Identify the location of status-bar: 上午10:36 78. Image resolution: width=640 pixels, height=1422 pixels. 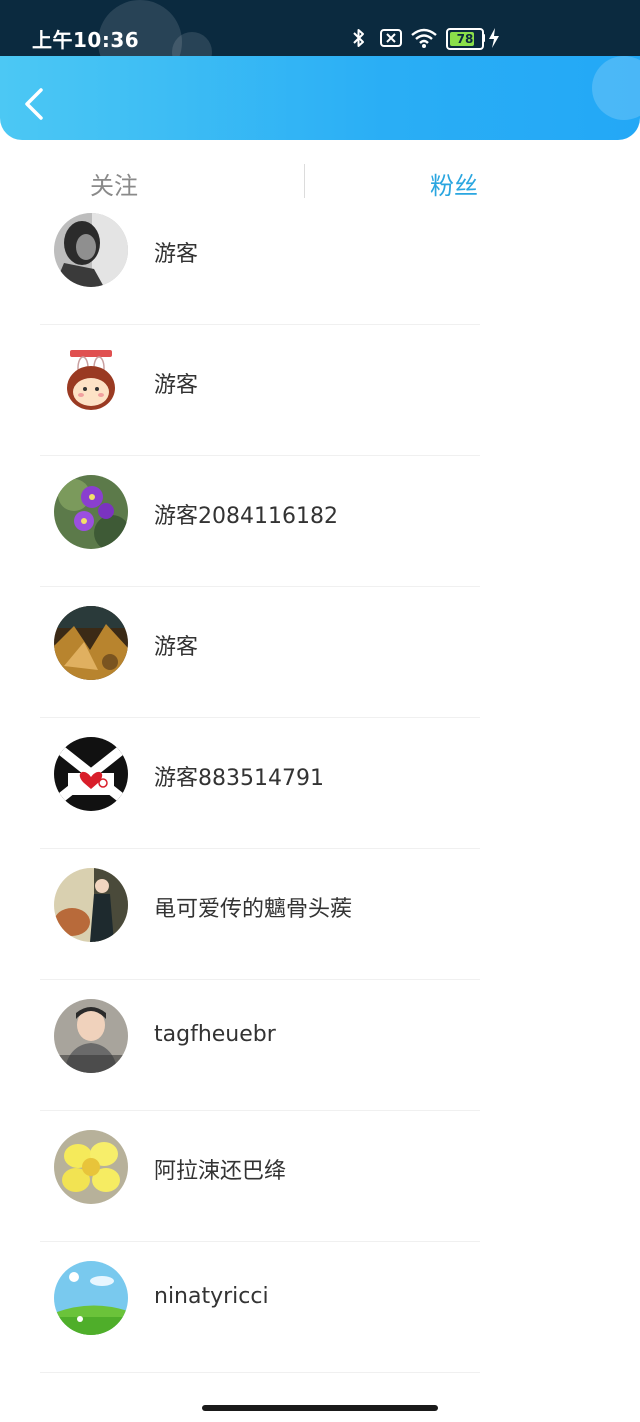
(320, 28).